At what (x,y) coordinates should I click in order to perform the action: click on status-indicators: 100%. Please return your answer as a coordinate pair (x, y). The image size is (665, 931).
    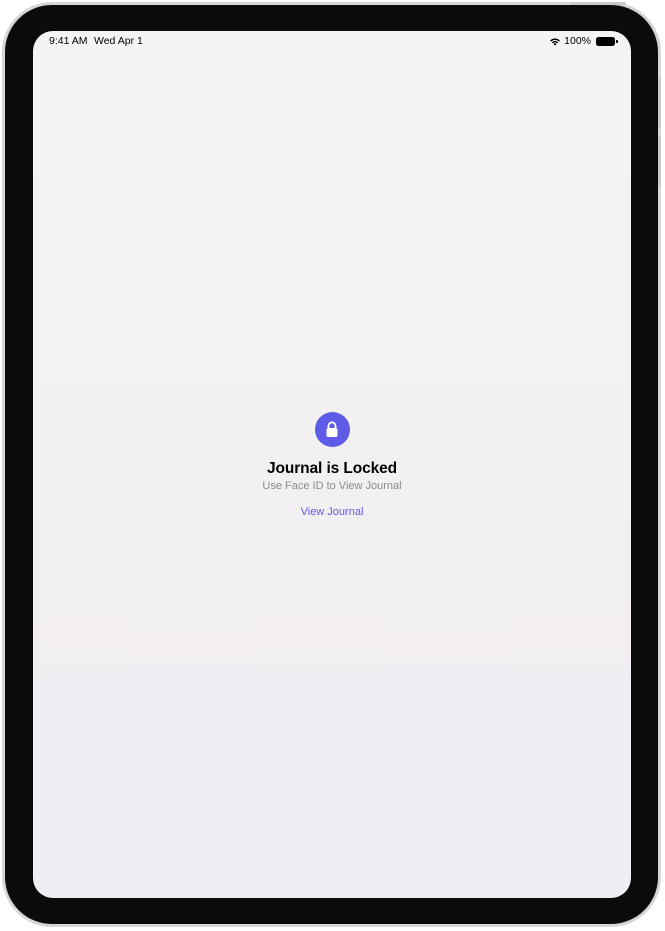
    Looking at the image, I should click on (583, 41).